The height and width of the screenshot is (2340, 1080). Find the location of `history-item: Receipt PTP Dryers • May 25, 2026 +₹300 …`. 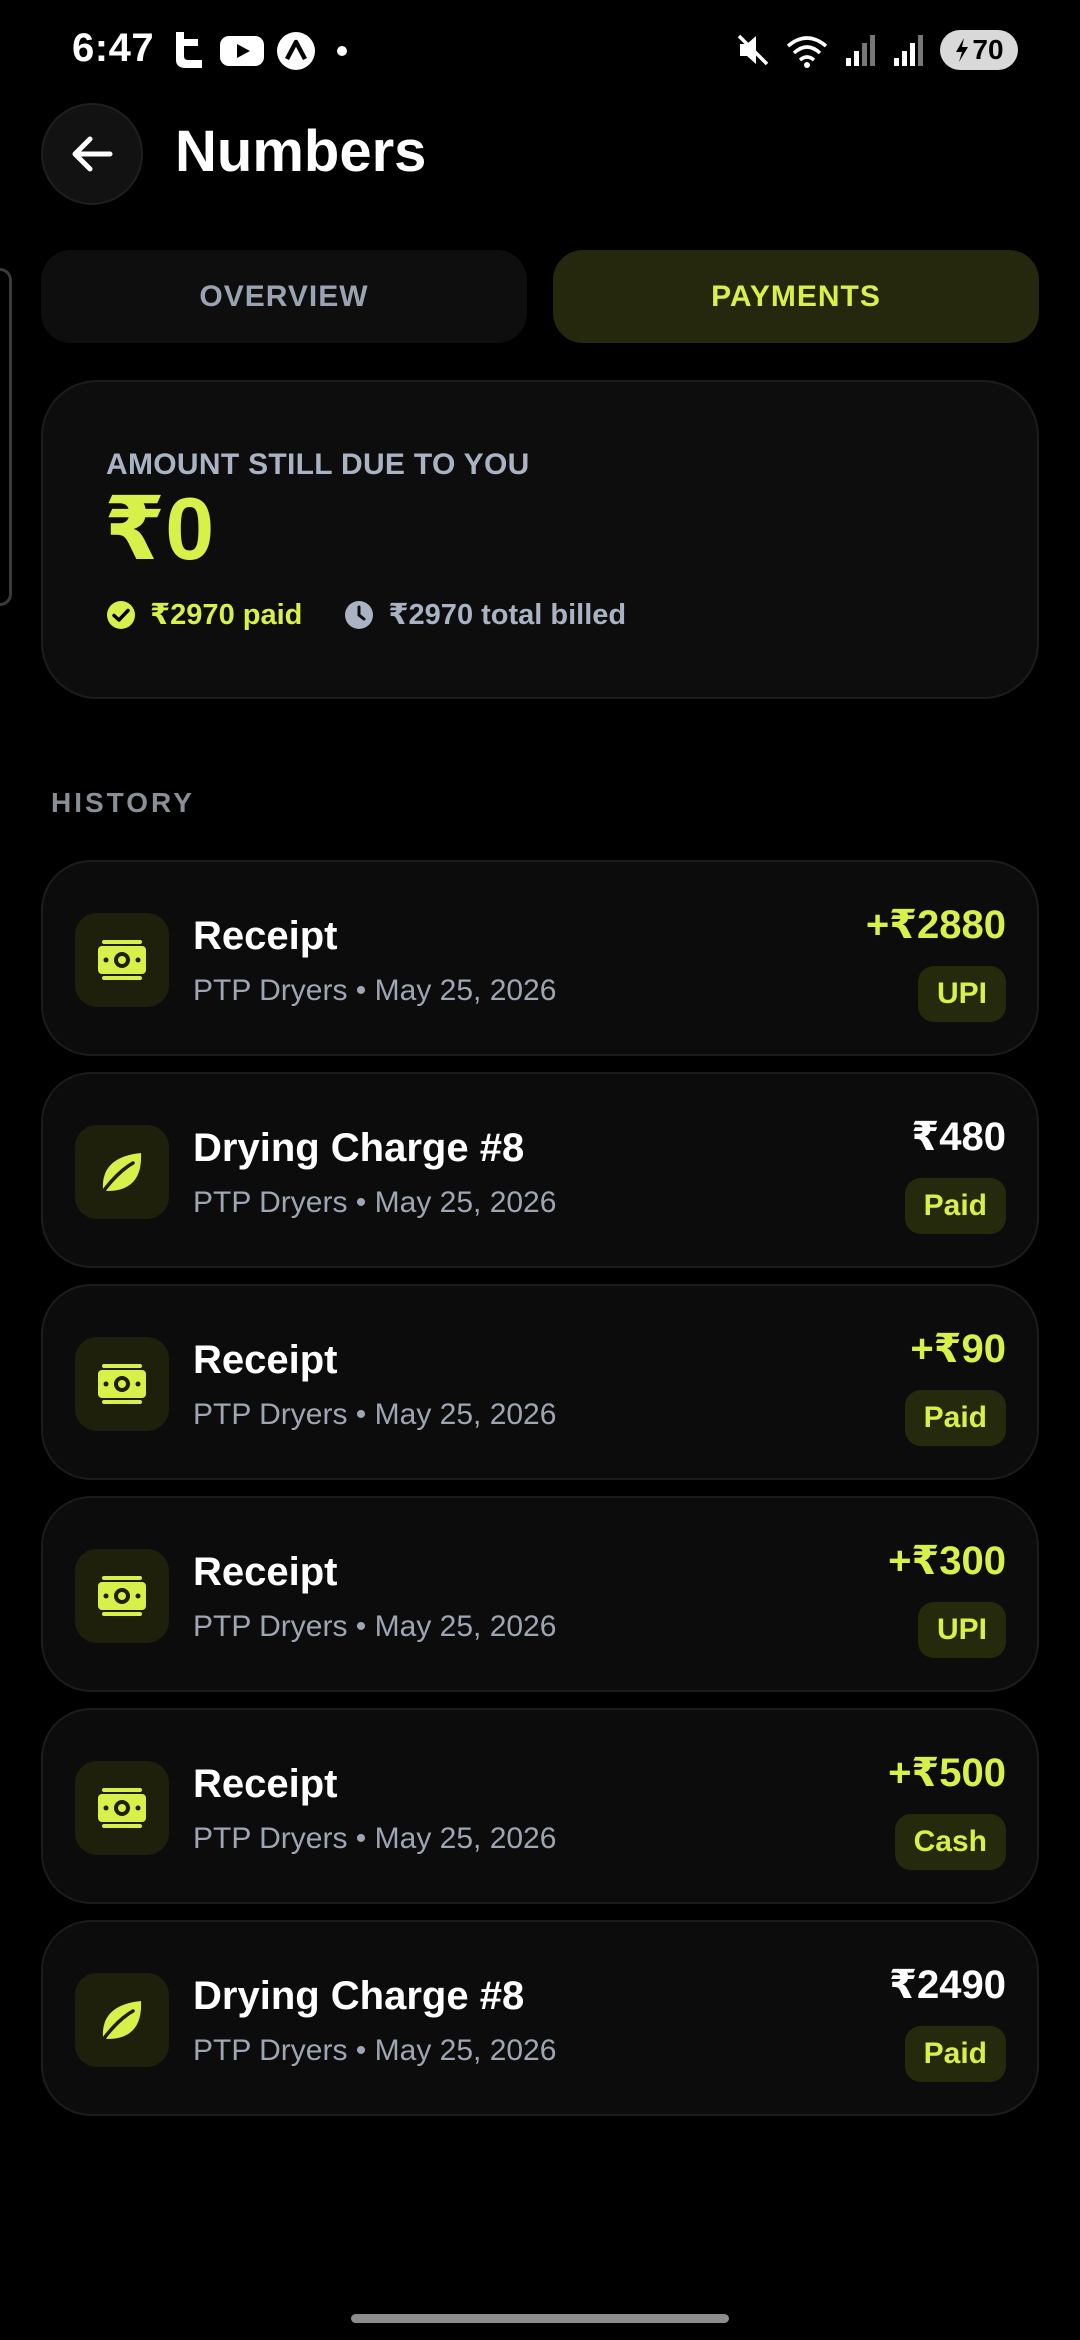

history-item: Receipt PTP Dryers • May 25, 2026 +₹300 … is located at coordinates (540, 1594).